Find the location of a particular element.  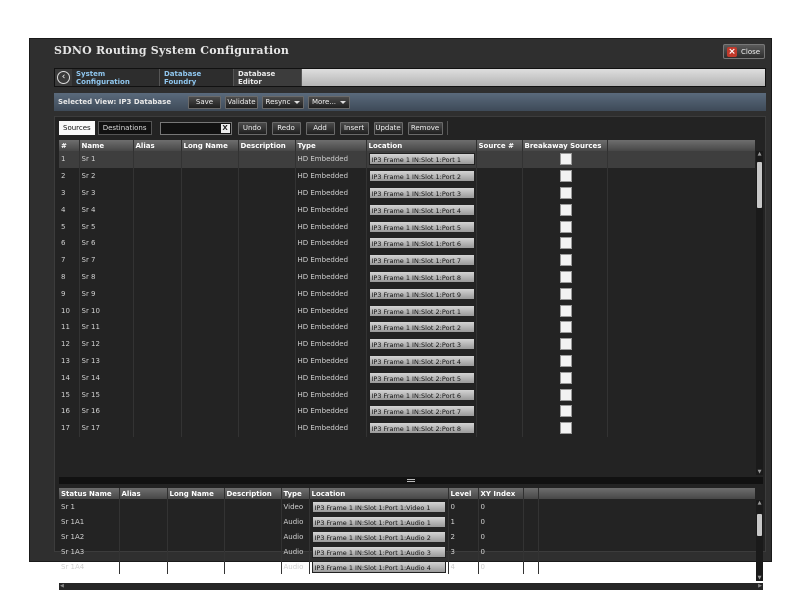

source-location-button: IP3 Frame 1 IN:Slot 2:Port 2 is located at coordinates (421, 327).